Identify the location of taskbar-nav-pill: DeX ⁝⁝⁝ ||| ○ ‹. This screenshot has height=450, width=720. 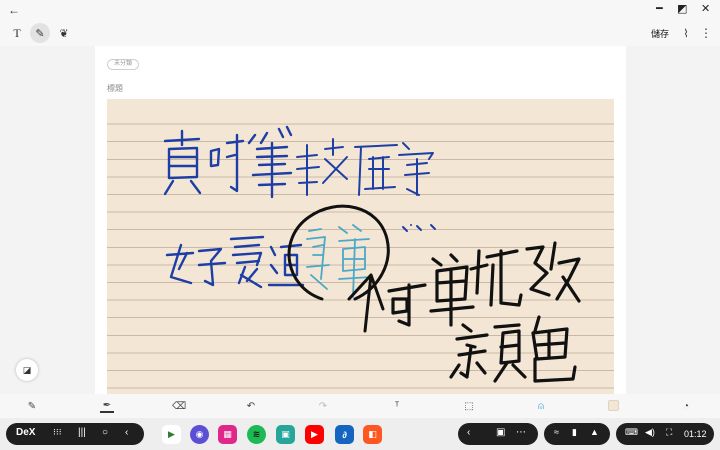
(75, 434).